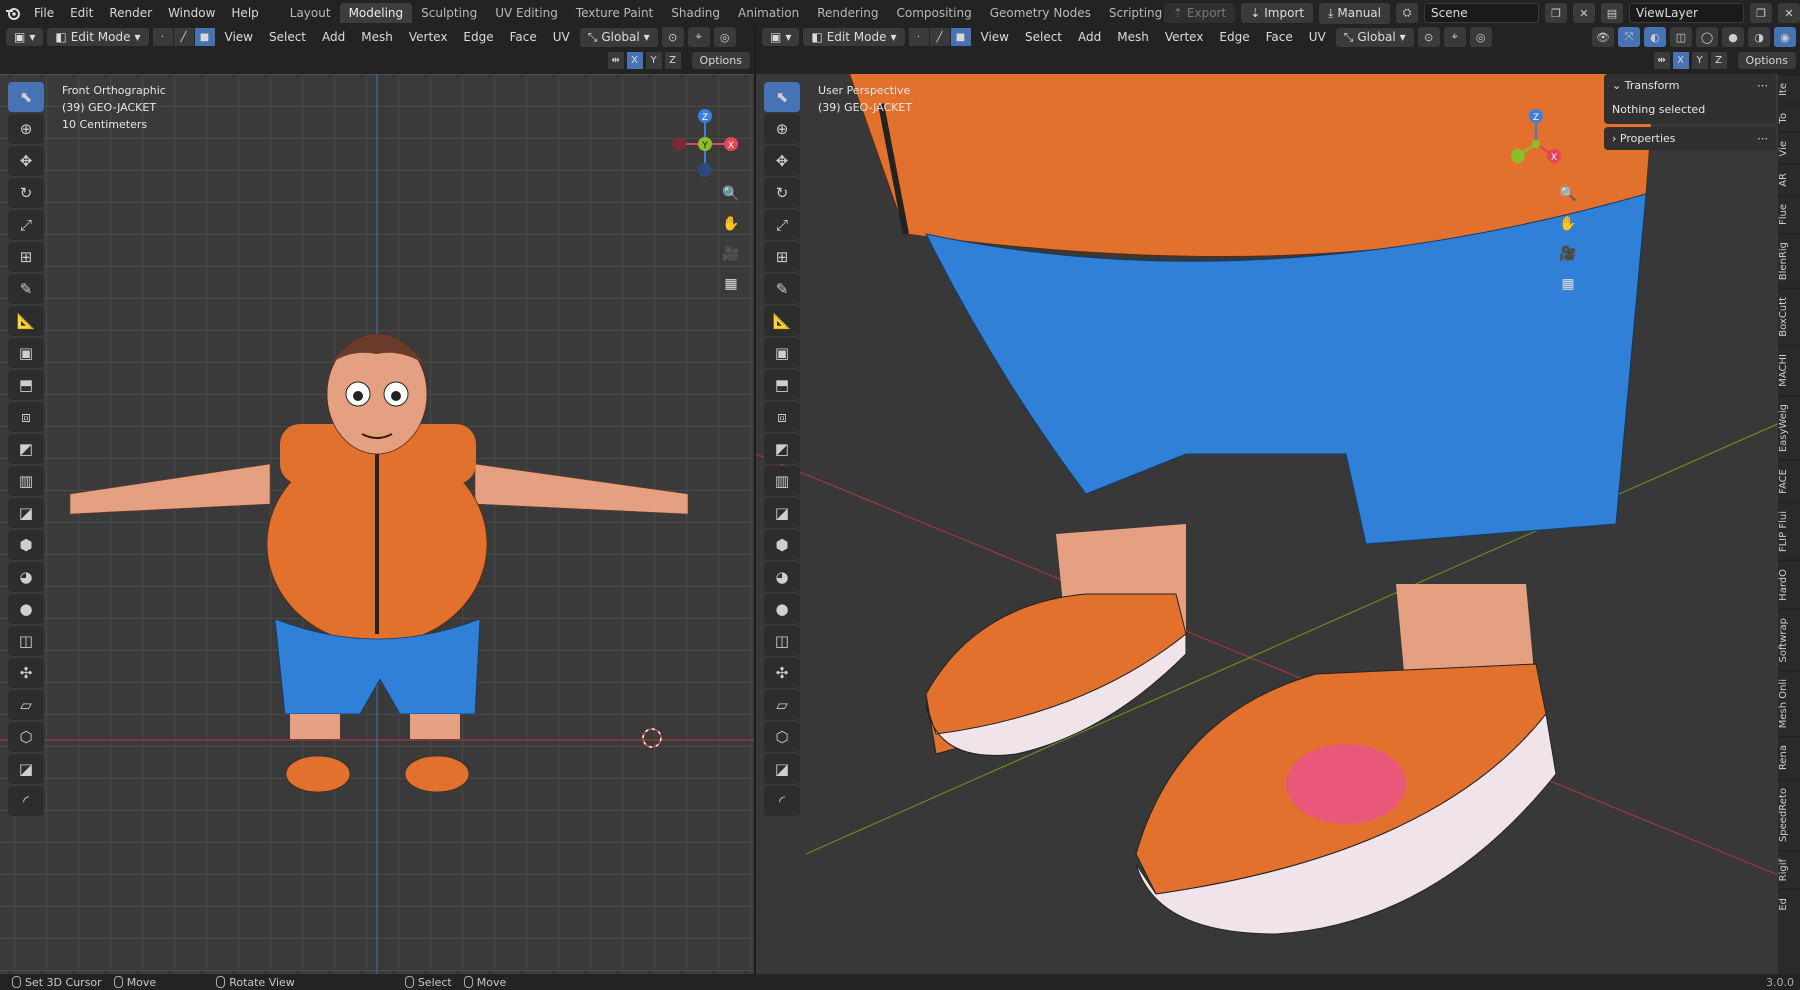 This screenshot has width=1800, height=990. What do you see at coordinates (1789, 213) in the screenshot?
I see `sidebar-tab-flue: Flue` at bounding box center [1789, 213].